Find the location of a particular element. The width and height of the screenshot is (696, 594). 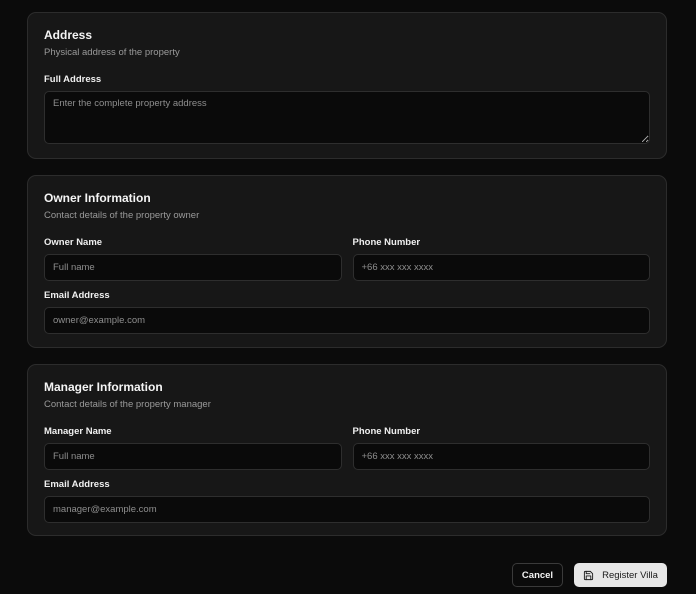

manager-email-input is located at coordinates (347, 509).